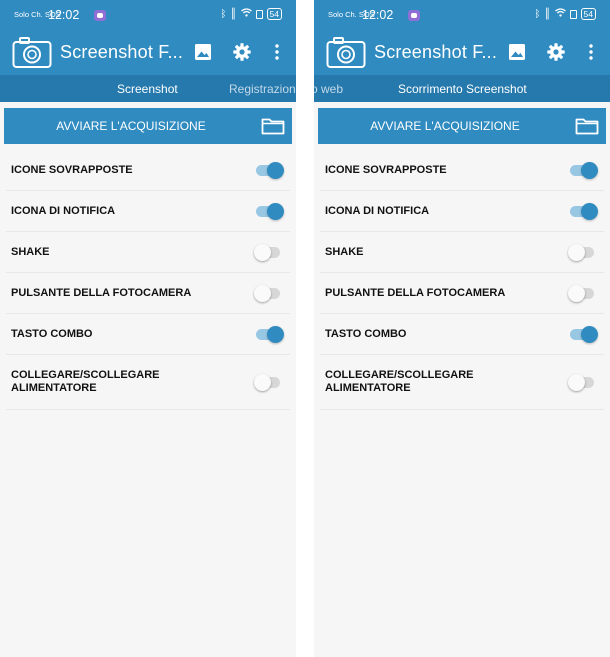 Image resolution: width=610 pixels, height=657 pixels. I want to click on tab-scorrimento-screenshot: Scorrimento Screenshot, so click(462, 89).